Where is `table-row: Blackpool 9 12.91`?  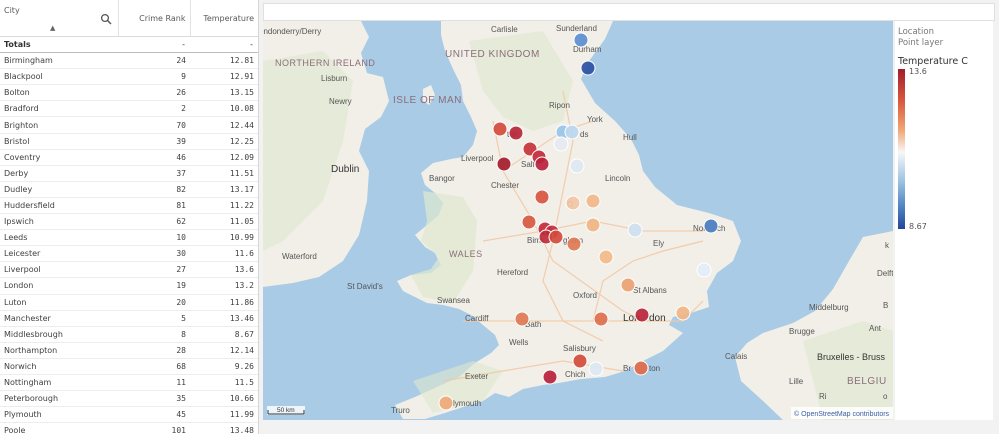 table-row: Blackpool 9 12.91 is located at coordinates (129, 77).